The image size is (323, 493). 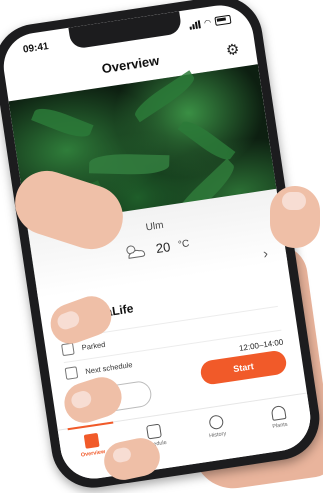 I want to click on finger-index, so click(x=295, y=217).